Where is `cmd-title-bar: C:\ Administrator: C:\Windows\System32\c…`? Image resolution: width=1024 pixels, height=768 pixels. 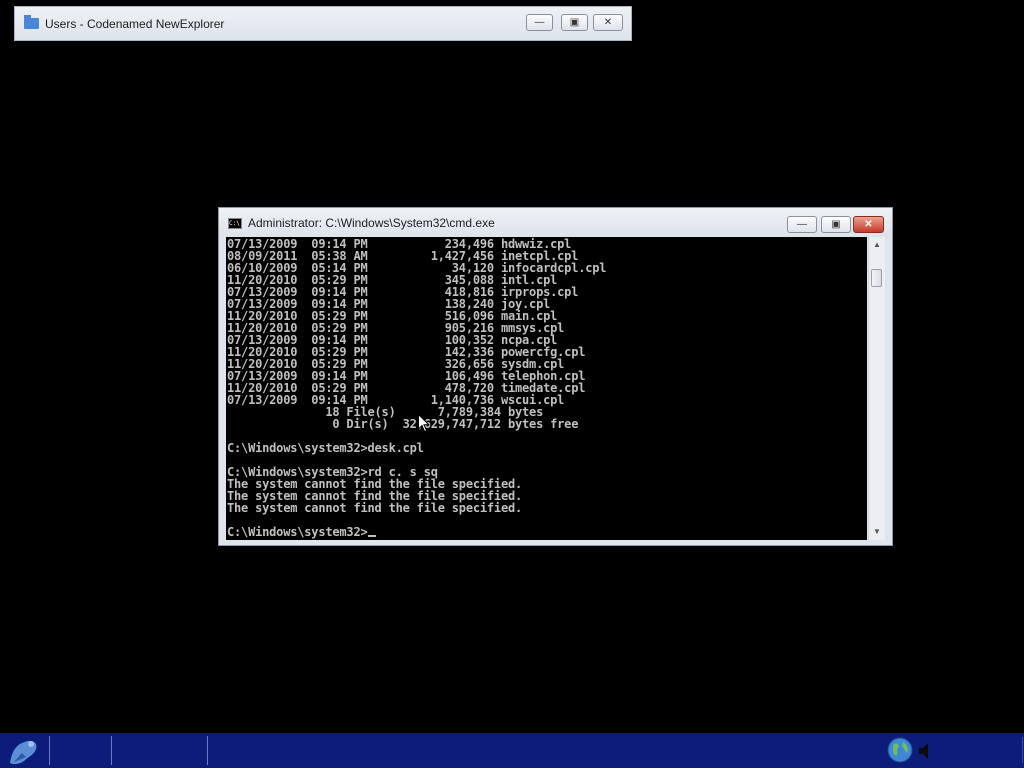 cmd-title-bar: C:\ Administrator: C:\Windows\System32\c… is located at coordinates (555, 223).